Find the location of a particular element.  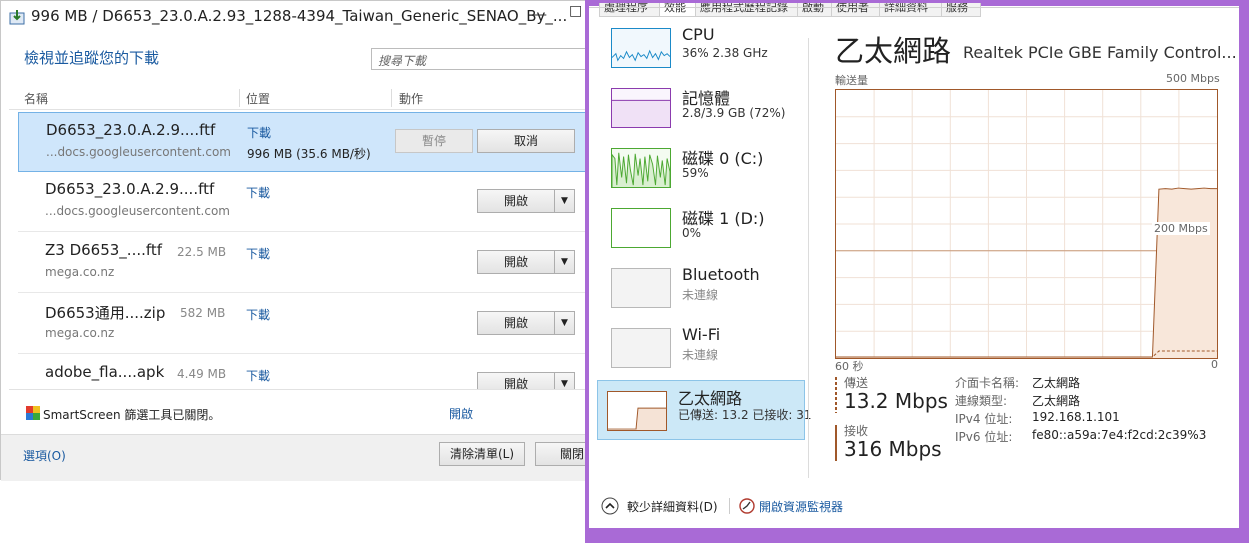

resource-wifi: Wi-Fi 未連線 is located at coordinates (701, 353).